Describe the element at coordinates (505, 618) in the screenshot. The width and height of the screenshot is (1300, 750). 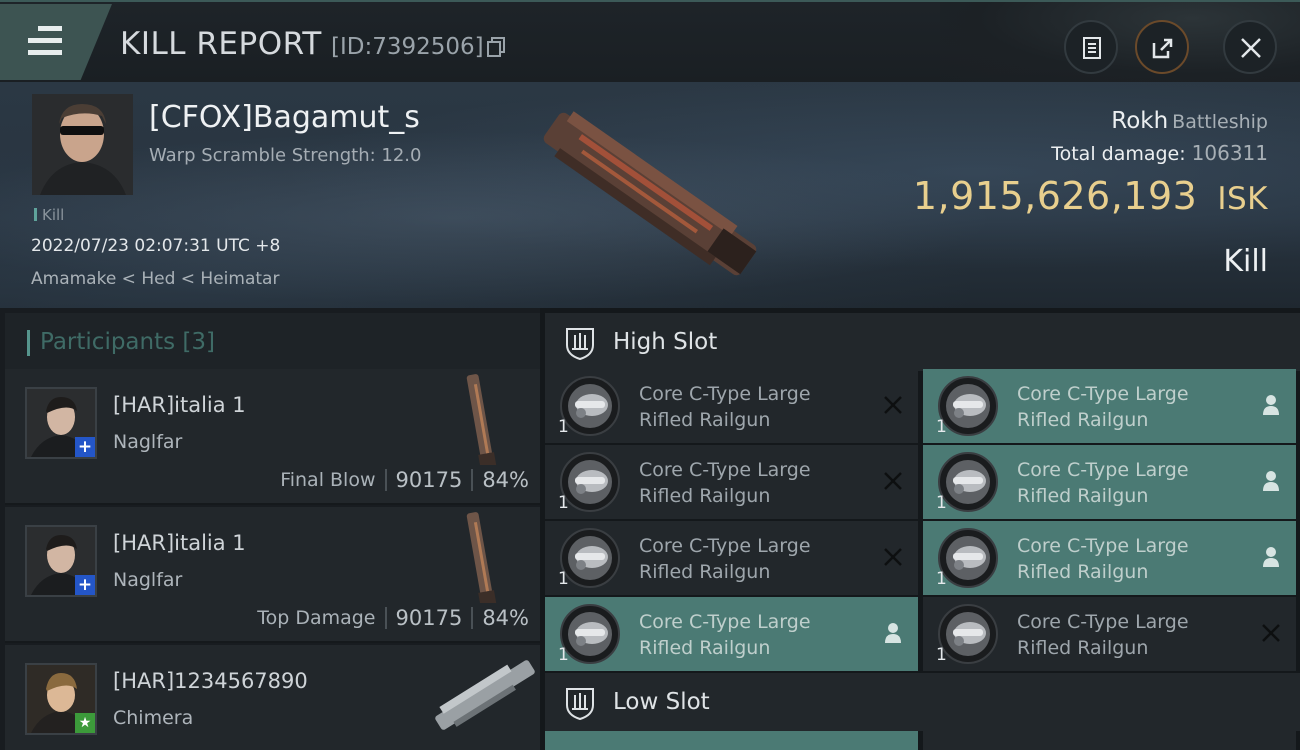
I see `damage-percent: 84%` at that location.